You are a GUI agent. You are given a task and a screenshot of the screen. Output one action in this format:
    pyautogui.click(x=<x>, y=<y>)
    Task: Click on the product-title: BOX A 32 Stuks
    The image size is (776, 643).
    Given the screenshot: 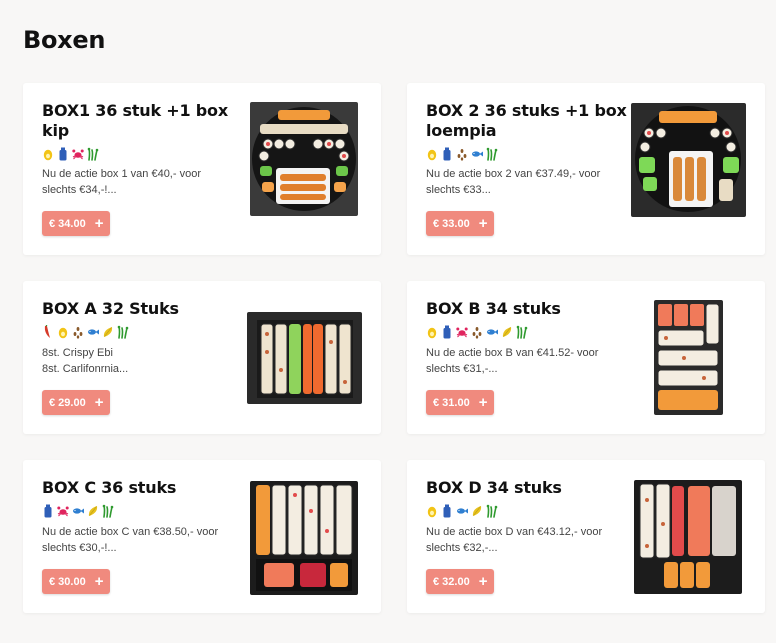 What is the action you would take?
    pyautogui.click(x=110, y=309)
    